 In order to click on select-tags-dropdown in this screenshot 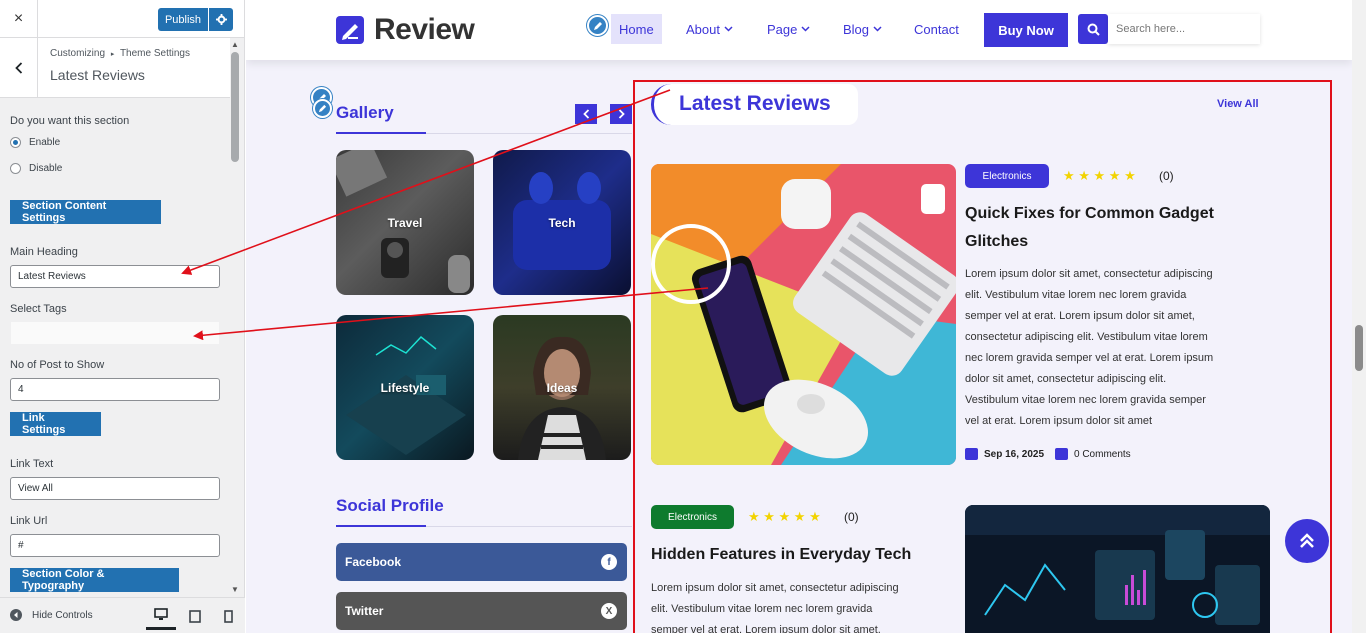, I will do `click(115, 333)`.